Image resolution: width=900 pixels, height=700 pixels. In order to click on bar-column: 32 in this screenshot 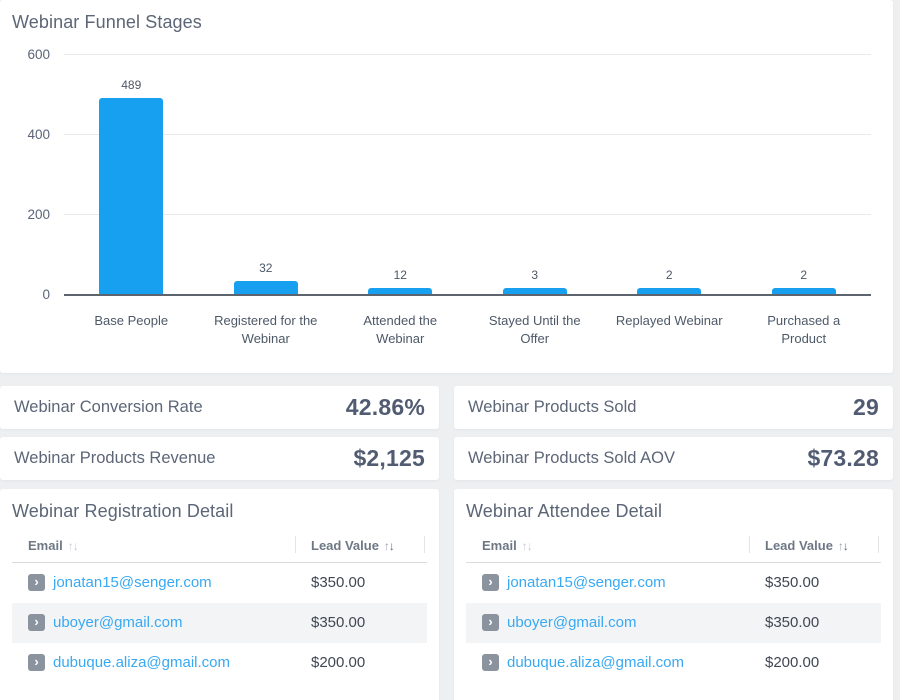, I will do `click(266, 175)`.